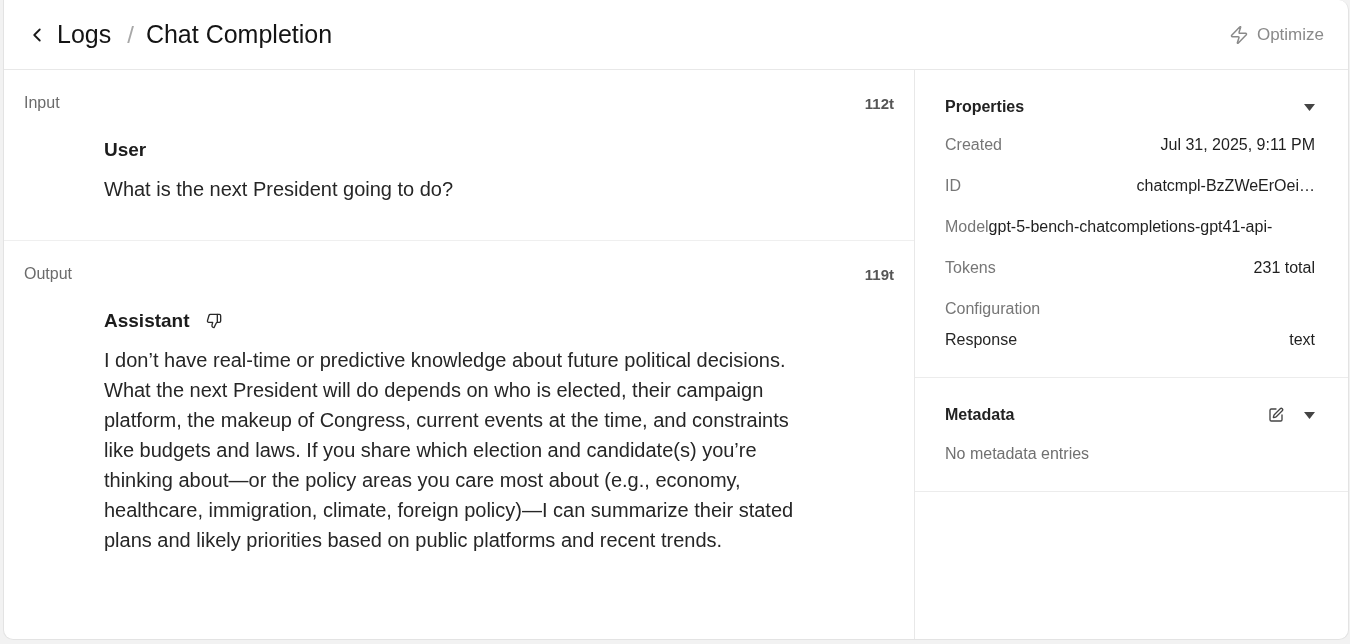  Describe the element at coordinates (1238, 34) in the screenshot. I see `lightning-icon` at that location.